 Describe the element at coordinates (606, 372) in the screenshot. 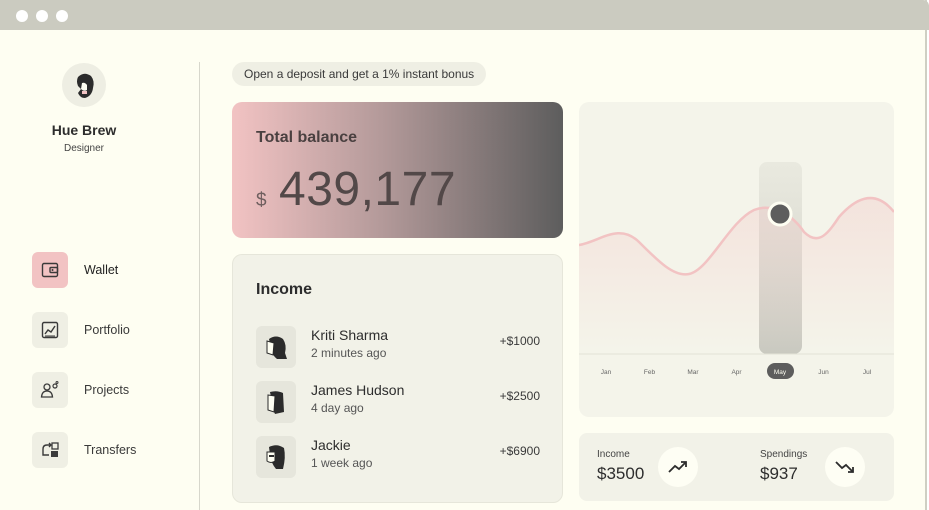

I see `x-tick-label: Jan` at that location.